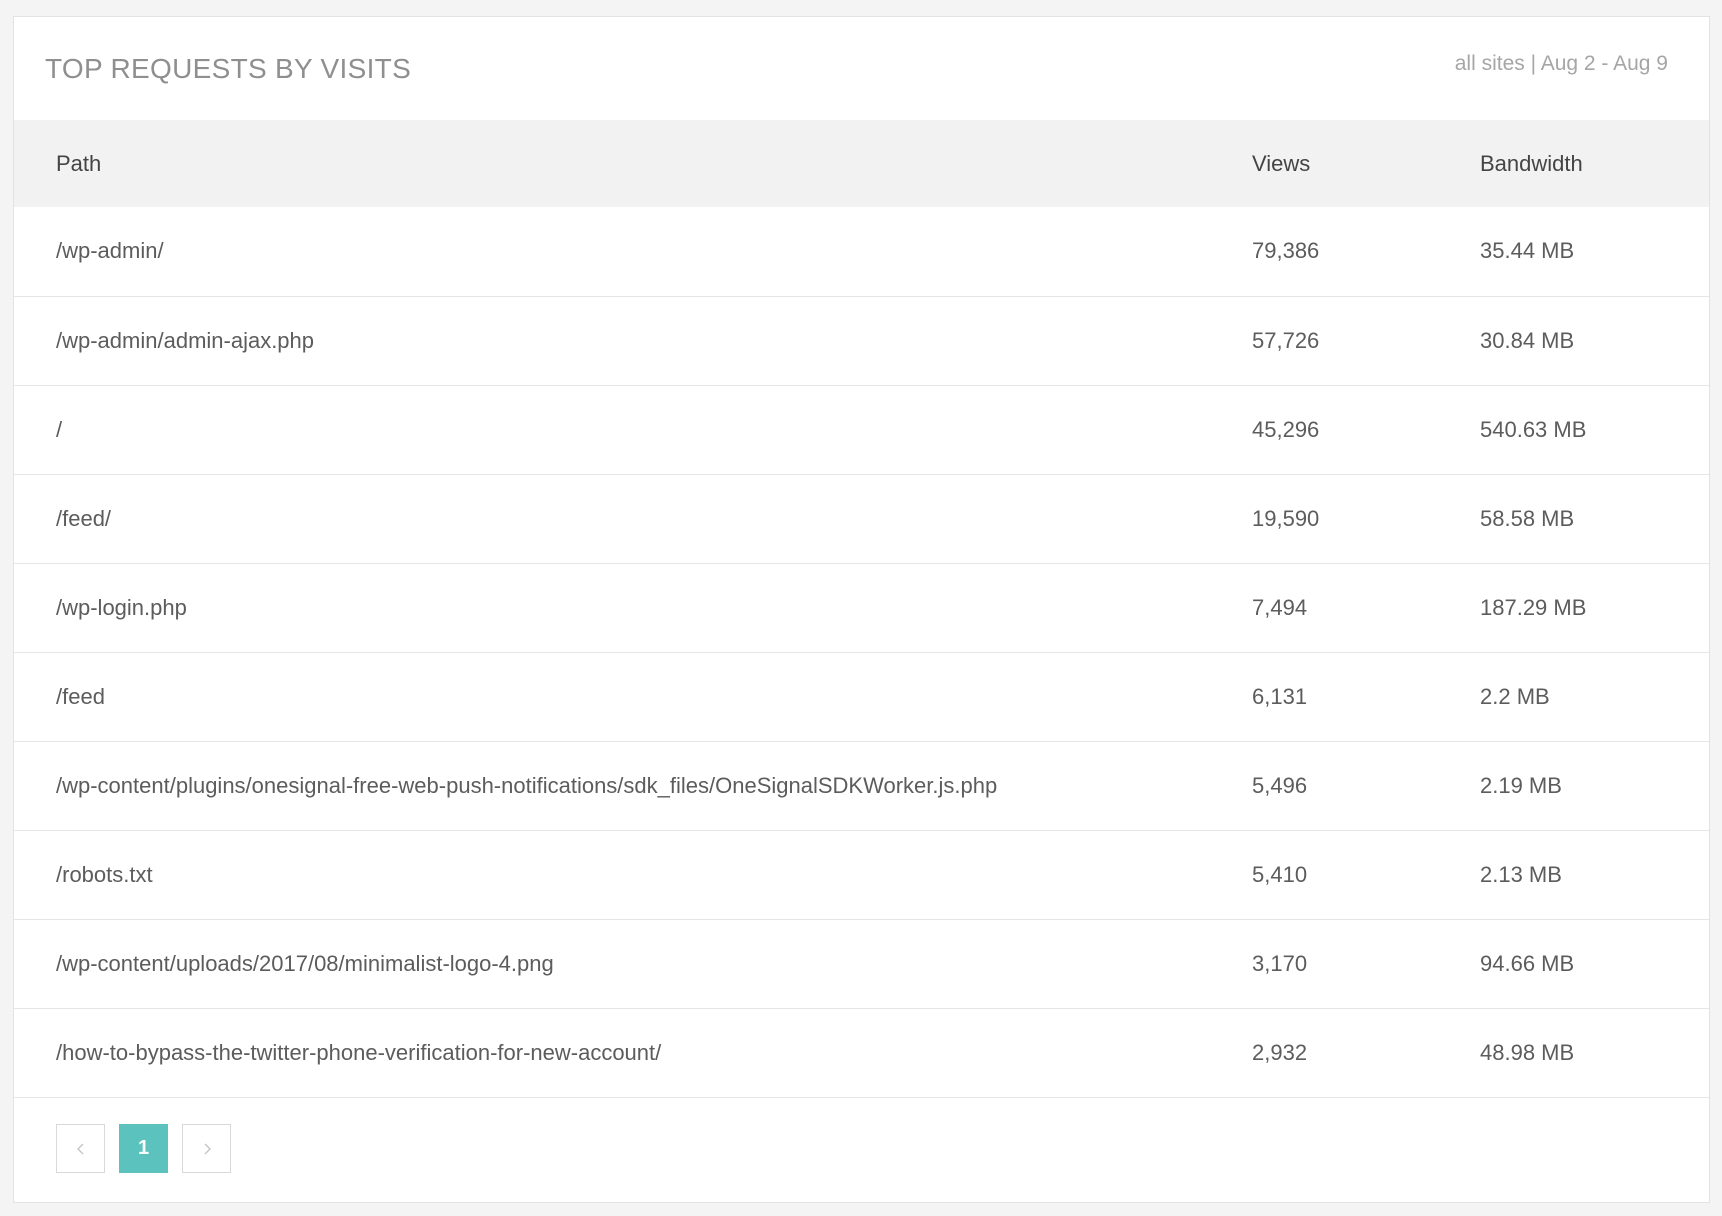 Image resolution: width=1722 pixels, height=1216 pixels. I want to click on table-row: /wp-admin/ 79,386 35.44 MB, so click(861, 251).